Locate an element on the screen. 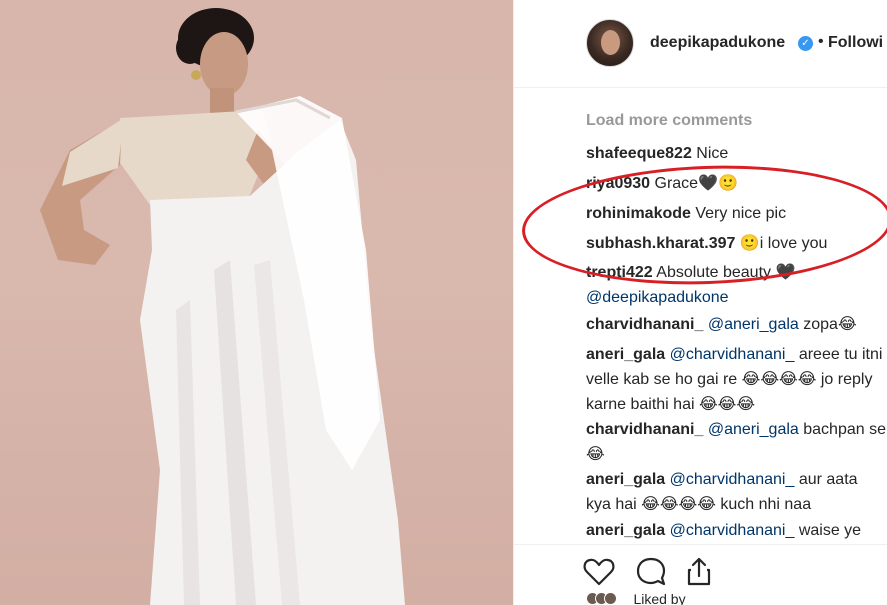  comment-text: Nice is located at coordinates (710, 153).